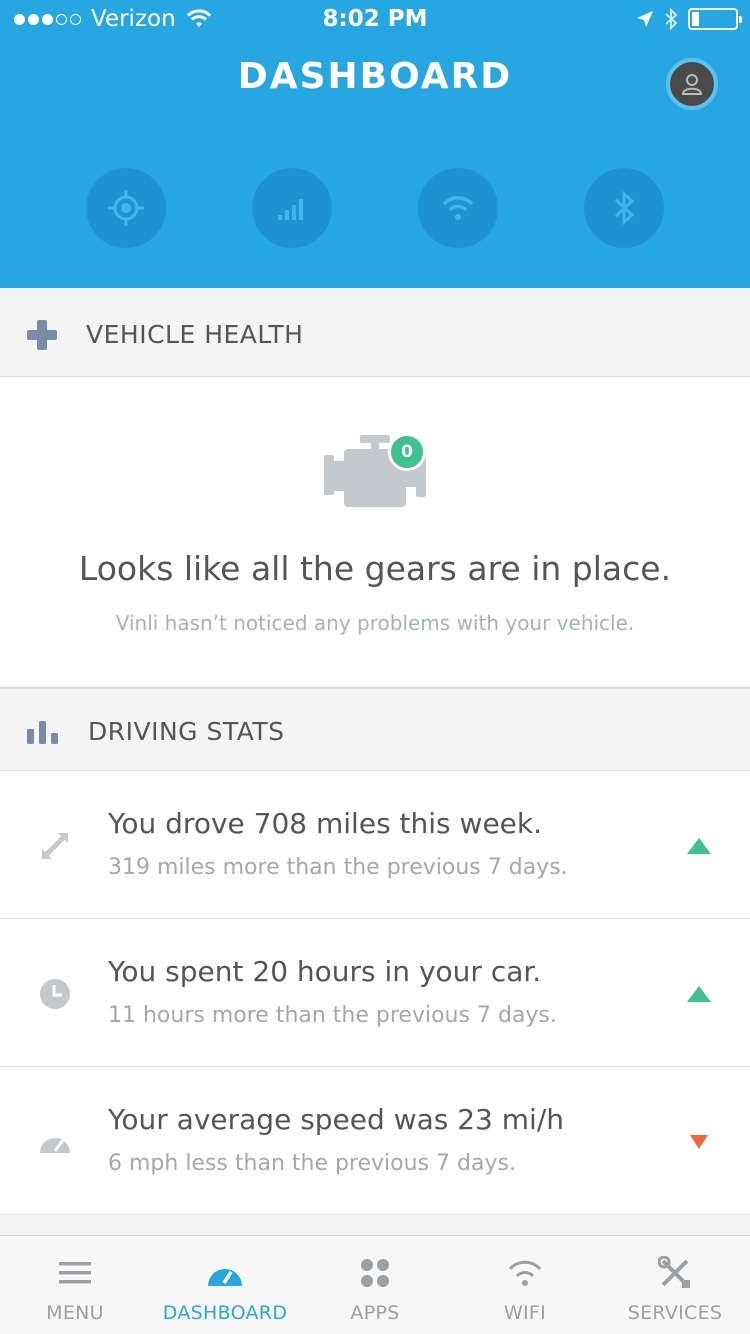 The image size is (750, 1334). I want to click on wifi-button, so click(458, 208).